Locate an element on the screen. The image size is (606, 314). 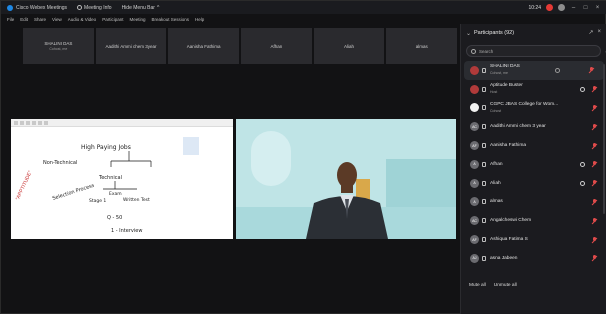
maximize-button: □ is located at coordinates (585, 8).